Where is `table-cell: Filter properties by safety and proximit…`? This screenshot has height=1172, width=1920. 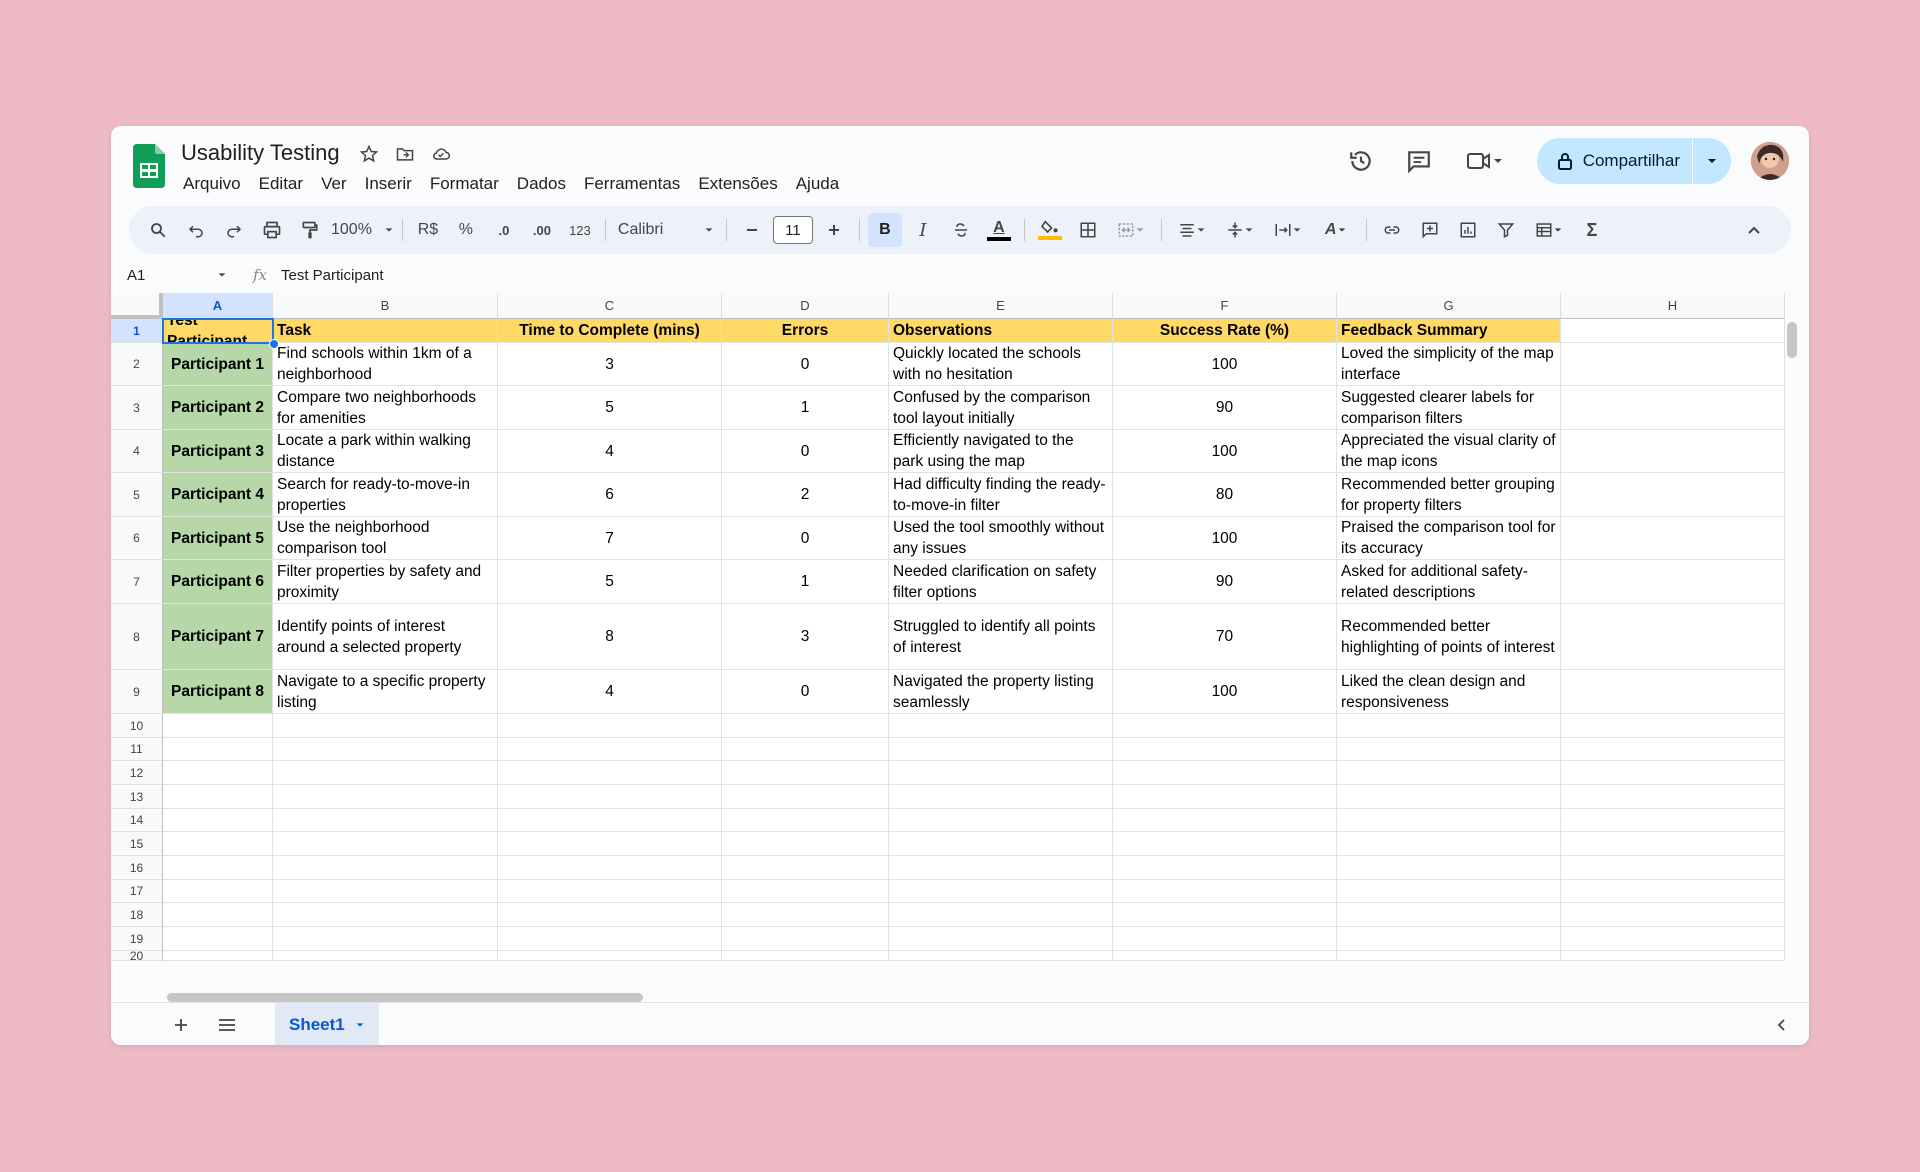
table-cell: Filter properties by safety and proximit… is located at coordinates (385, 582).